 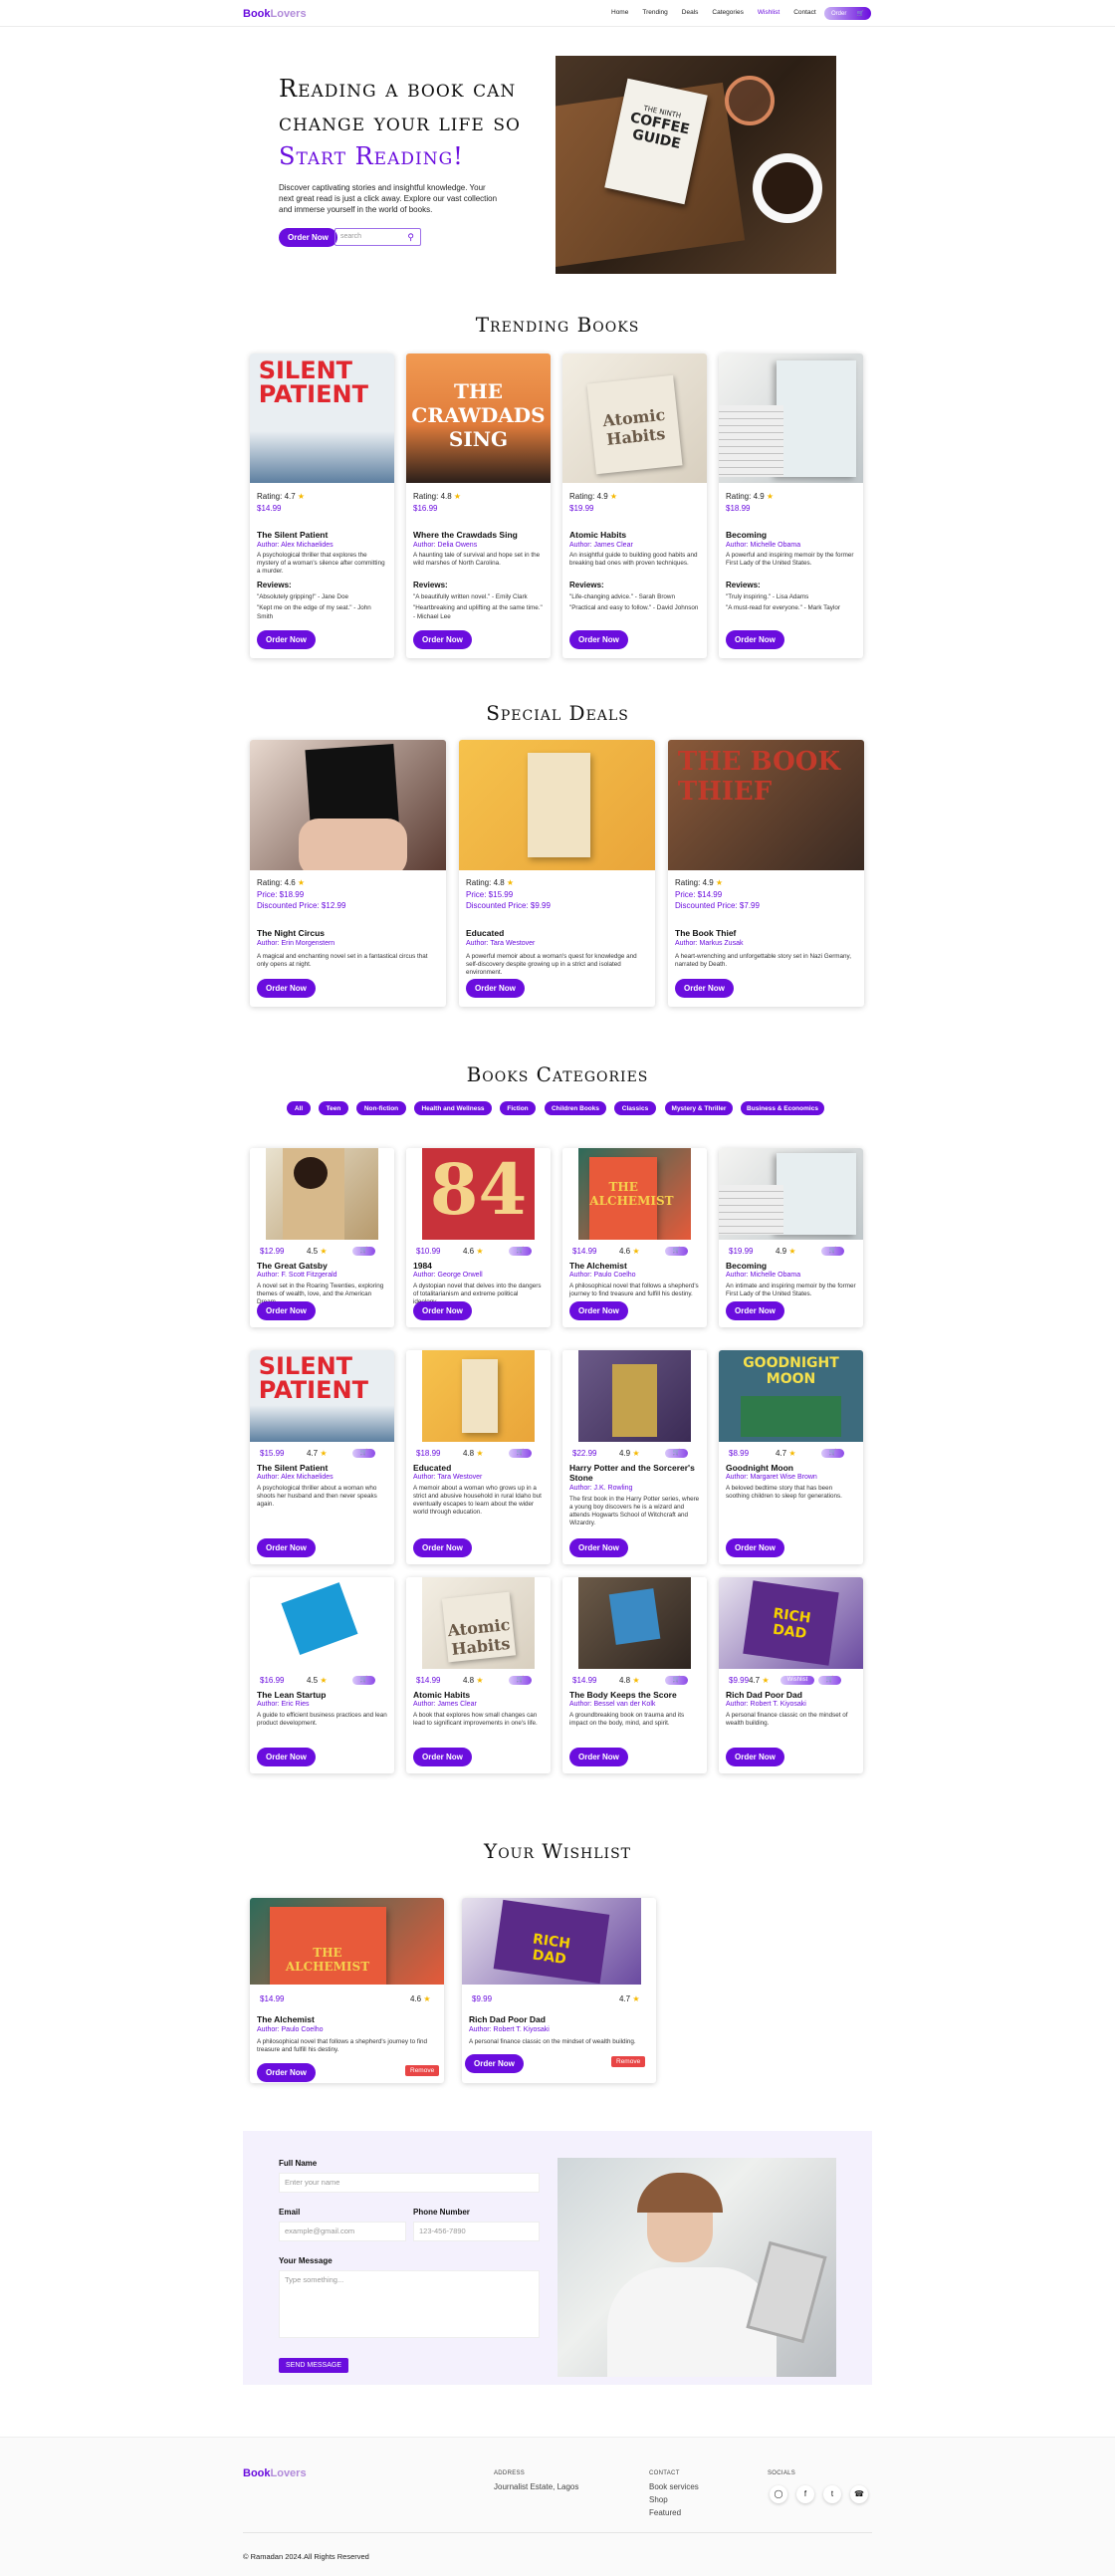 What do you see at coordinates (781, 1453) in the screenshot?
I see `rating-value: 4.7` at bounding box center [781, 1453].